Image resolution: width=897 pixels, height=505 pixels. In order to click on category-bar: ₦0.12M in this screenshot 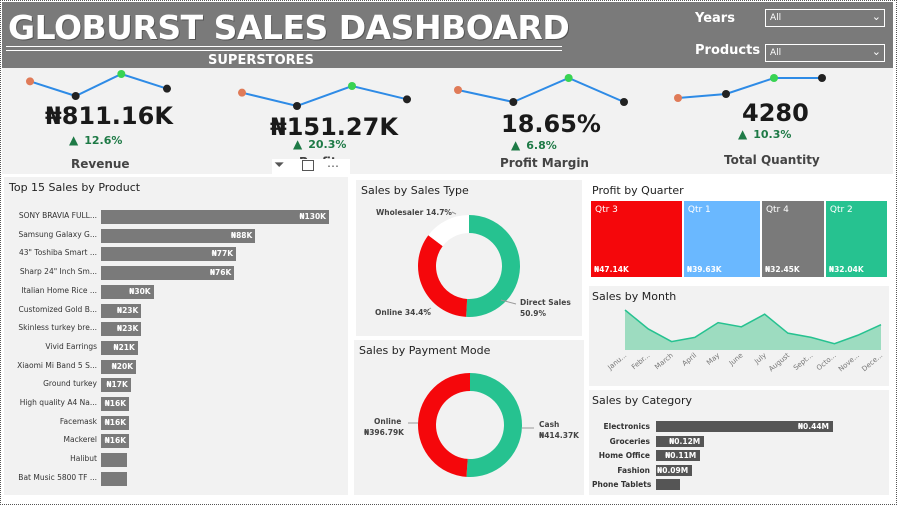, I will do `click(680, 441)`.